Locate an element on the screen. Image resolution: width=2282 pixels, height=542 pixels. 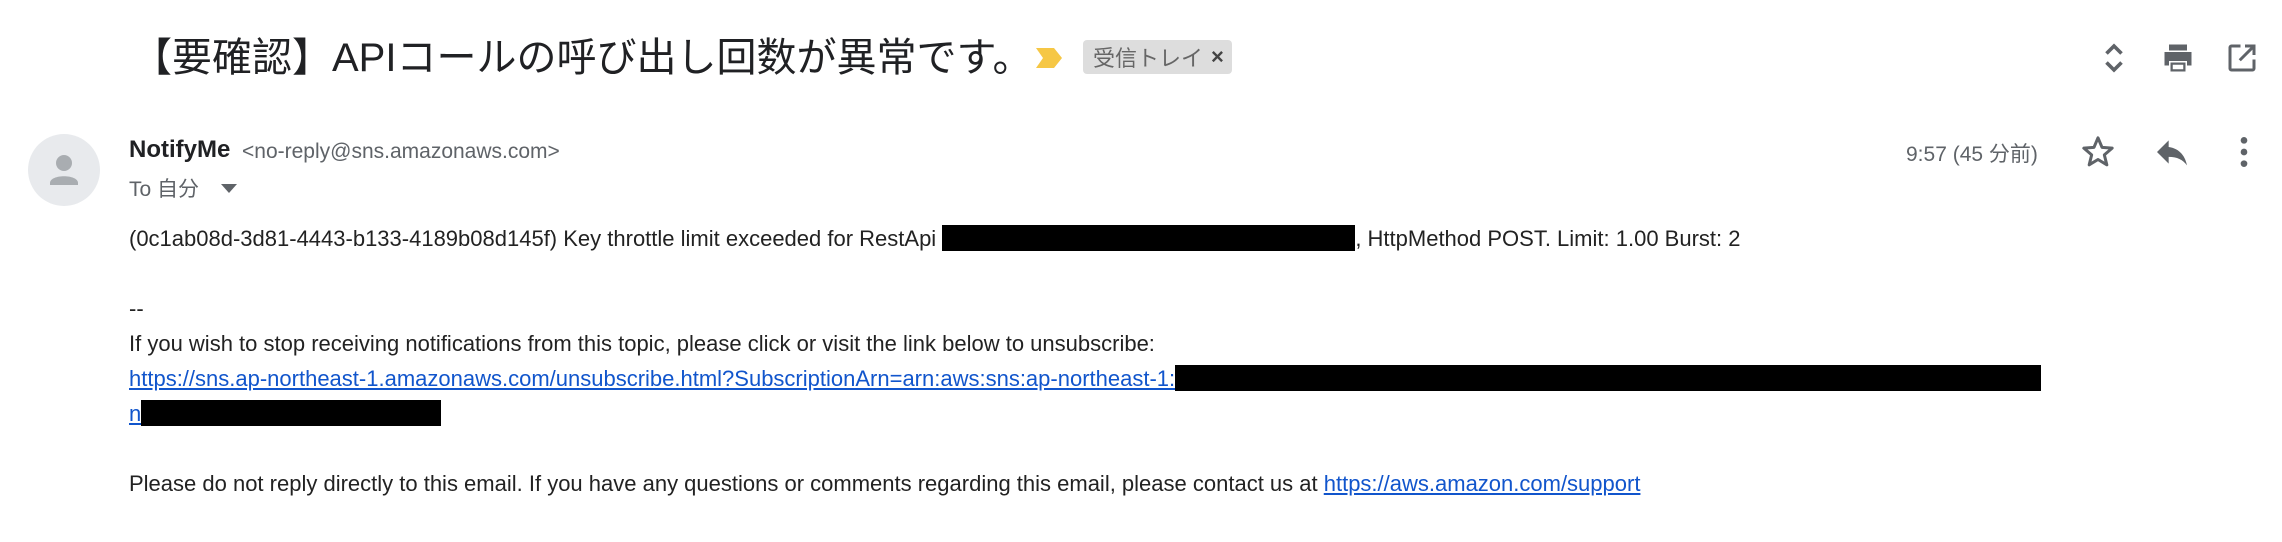
unsubscribe-link-line-2: n is located at coordinates (285, 414).